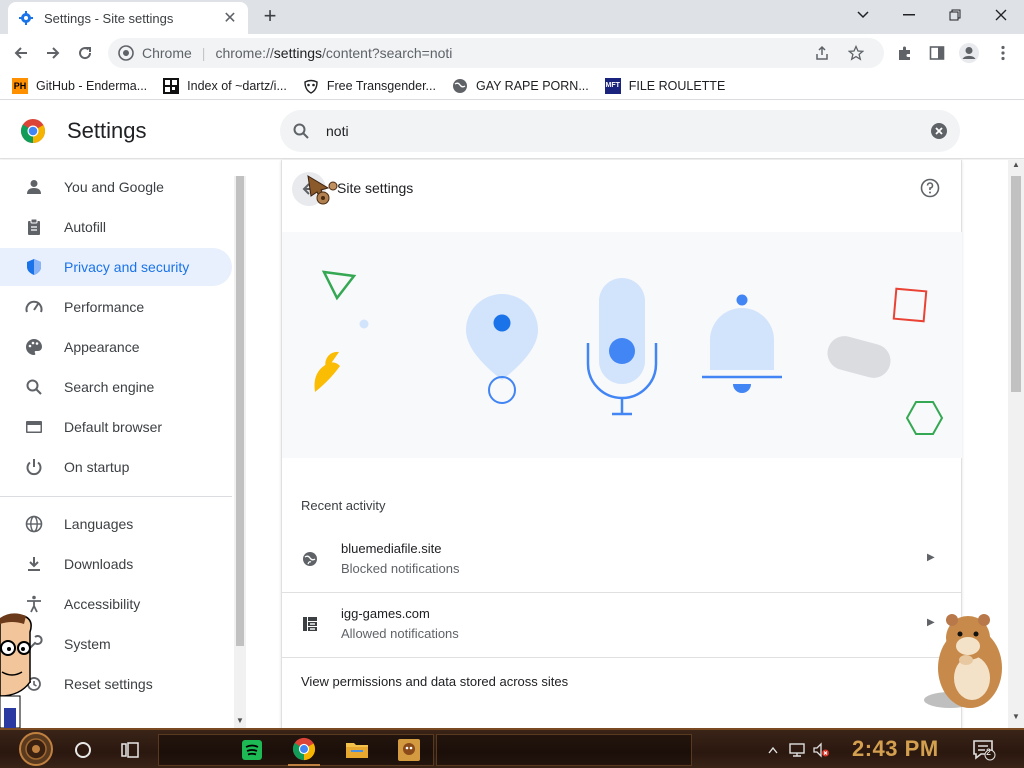 The width and height of the screenshot is (1024, 768). What do you see at coordinates (955, 15) in the screenshot?
I see `restore-button` at bounding box center [955, 15].